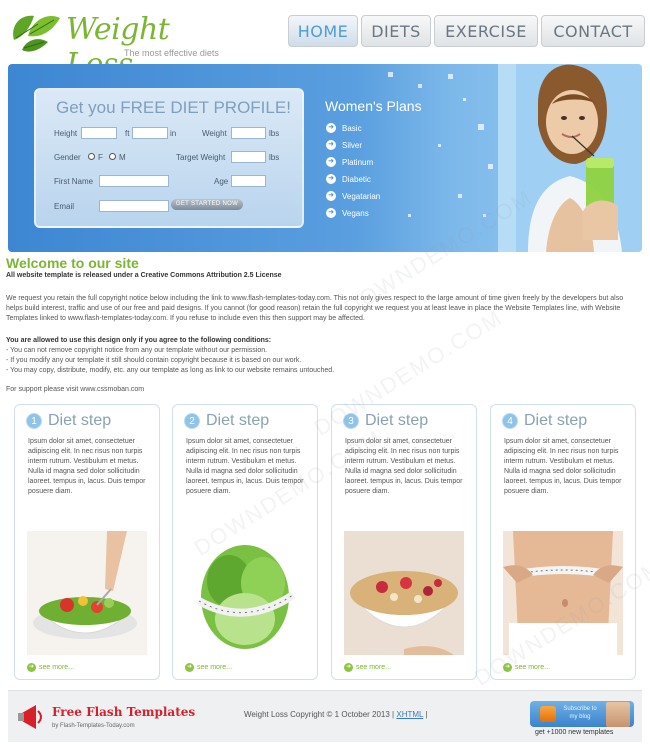 This screenshot has height=750, width=650. I want to click on rss-icon, so click(548, 714).